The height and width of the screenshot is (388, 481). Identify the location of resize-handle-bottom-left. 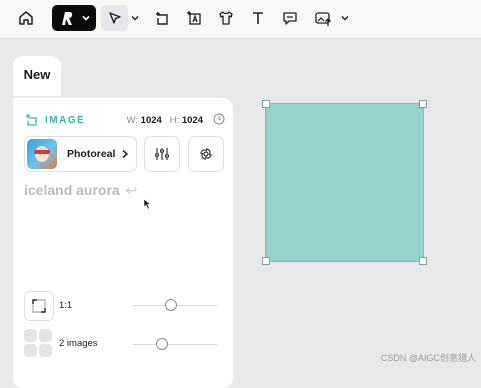
(266, 261).